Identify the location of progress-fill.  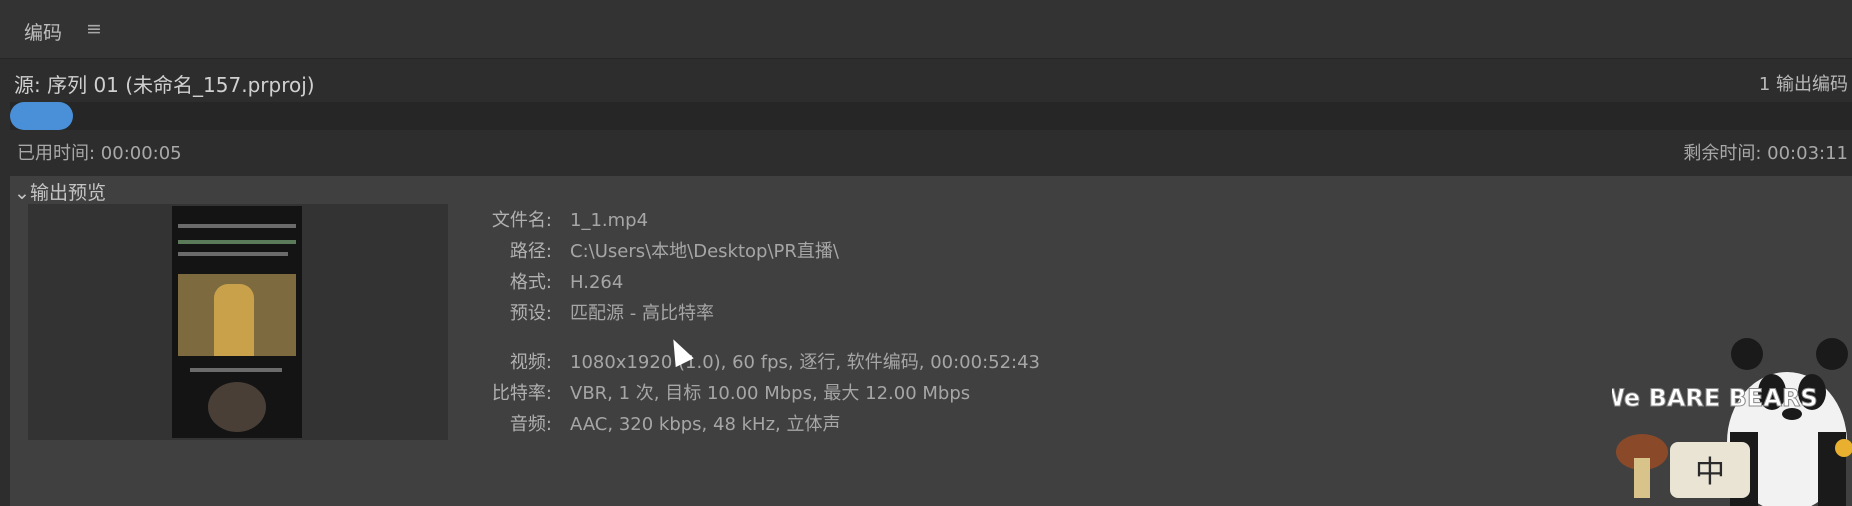
(41, 116).